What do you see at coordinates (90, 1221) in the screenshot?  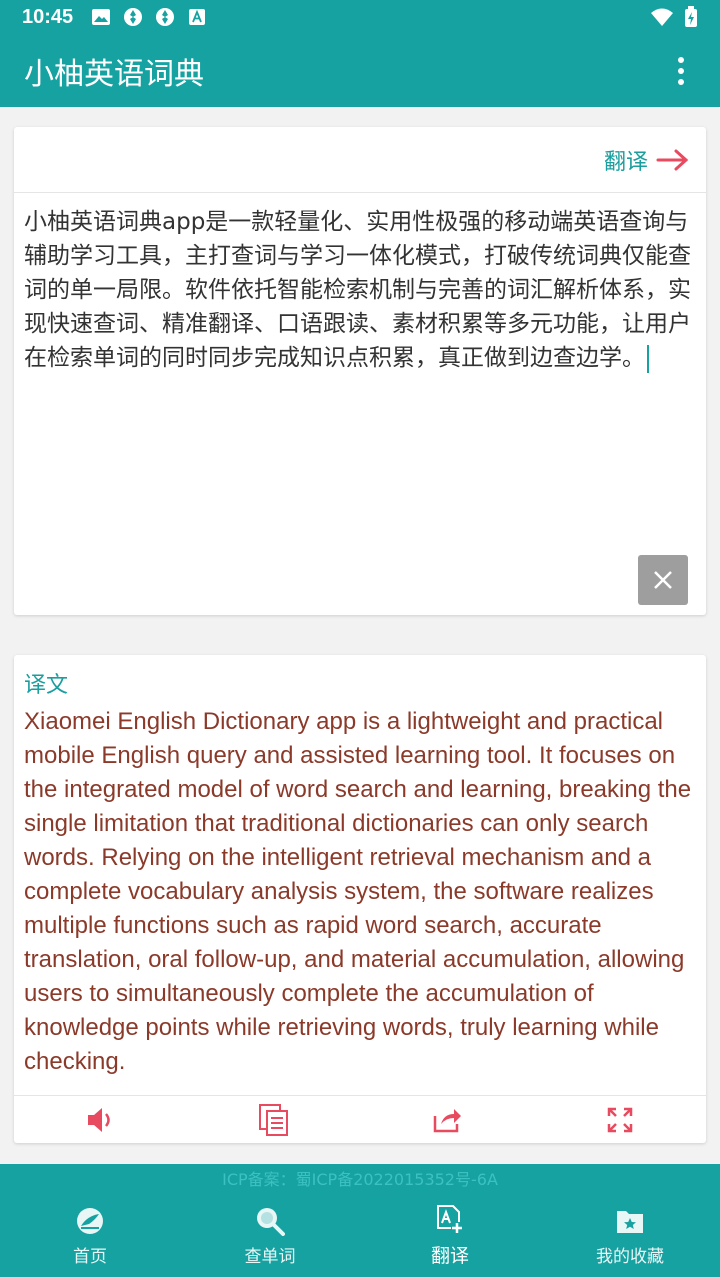 I see `home-icon` at bounding box center [90, 1221].